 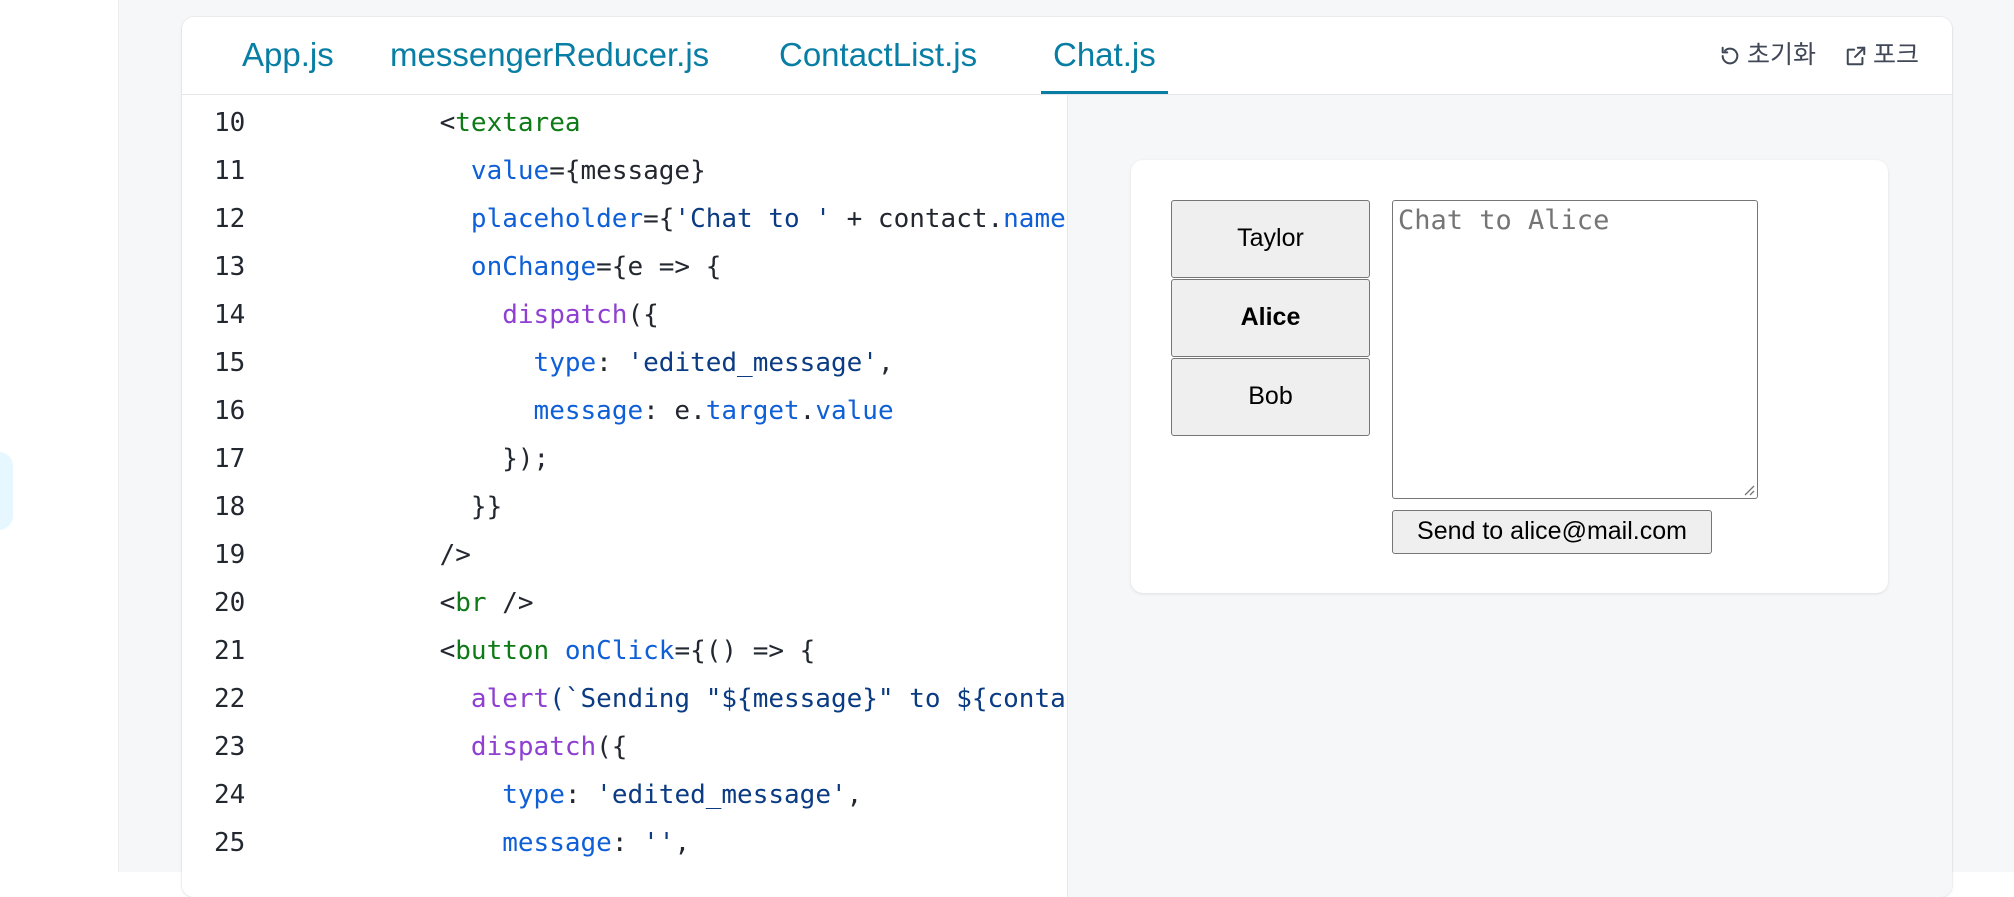 I want to click on tab-chat-js: Chat.js, so click(x=1104, y=55).